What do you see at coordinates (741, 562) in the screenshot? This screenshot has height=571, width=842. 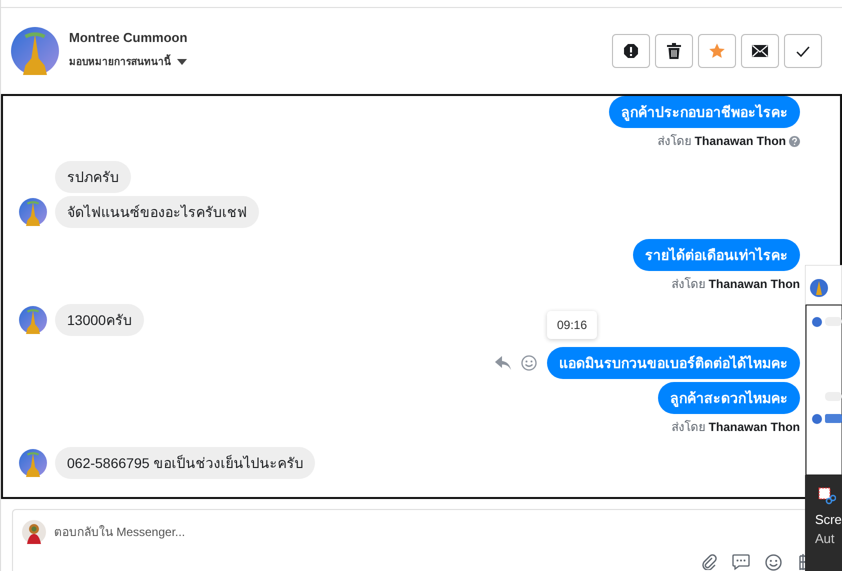 I see `chat-bubble-icon` at bounding box center [741, 562].